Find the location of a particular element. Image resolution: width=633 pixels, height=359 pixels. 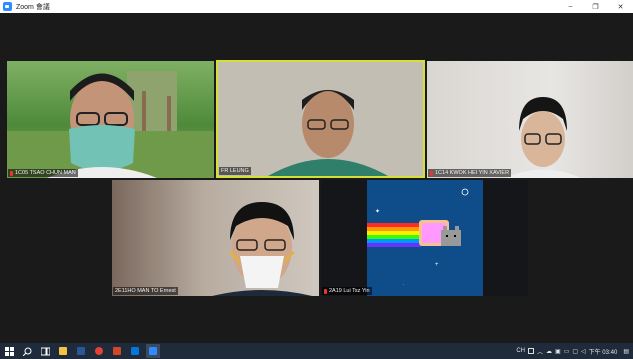

participant-name: 1C05 TSAO CHUN MAN is located at coordinates (45, 173).